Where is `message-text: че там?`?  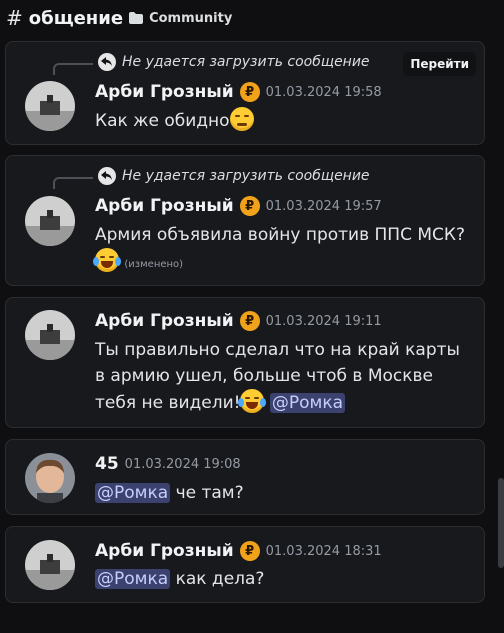
message-text: че там? is located at coordinates (209, 493).